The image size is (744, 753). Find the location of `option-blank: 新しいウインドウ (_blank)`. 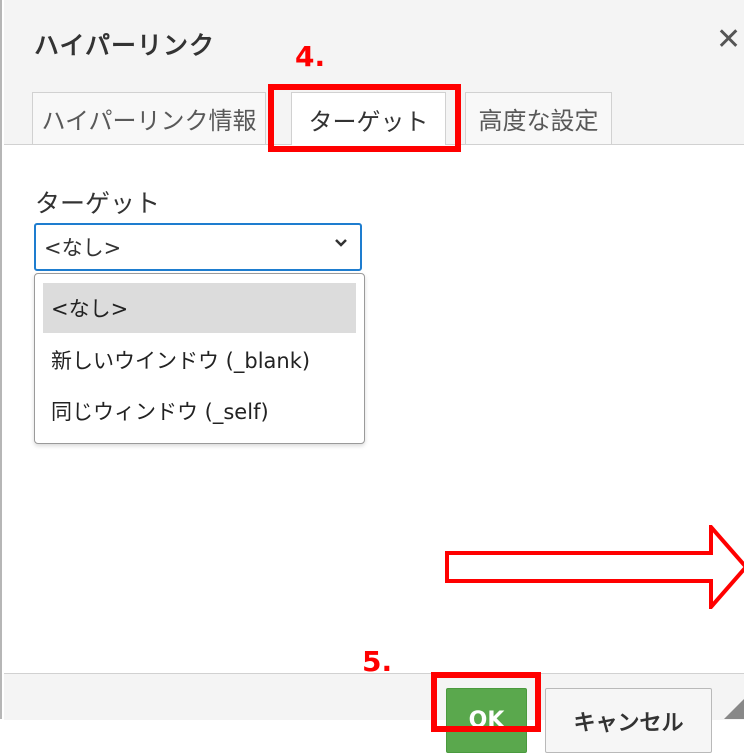

option-blank: 新しいウインドウ (_blank) is located at coordinates (199, 360).